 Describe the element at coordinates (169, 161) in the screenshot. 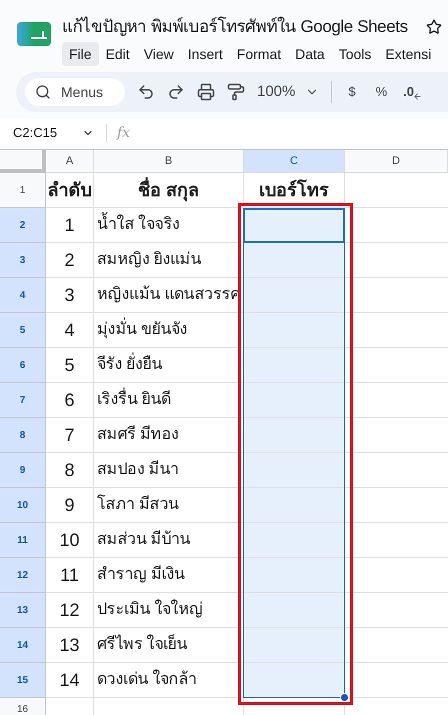

I see `column-header: B` at that location.